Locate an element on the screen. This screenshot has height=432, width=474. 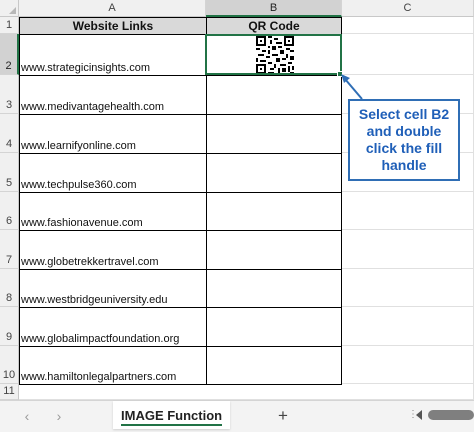
link-text: www.strategicinsights.com is located at coordinates (85, 68).